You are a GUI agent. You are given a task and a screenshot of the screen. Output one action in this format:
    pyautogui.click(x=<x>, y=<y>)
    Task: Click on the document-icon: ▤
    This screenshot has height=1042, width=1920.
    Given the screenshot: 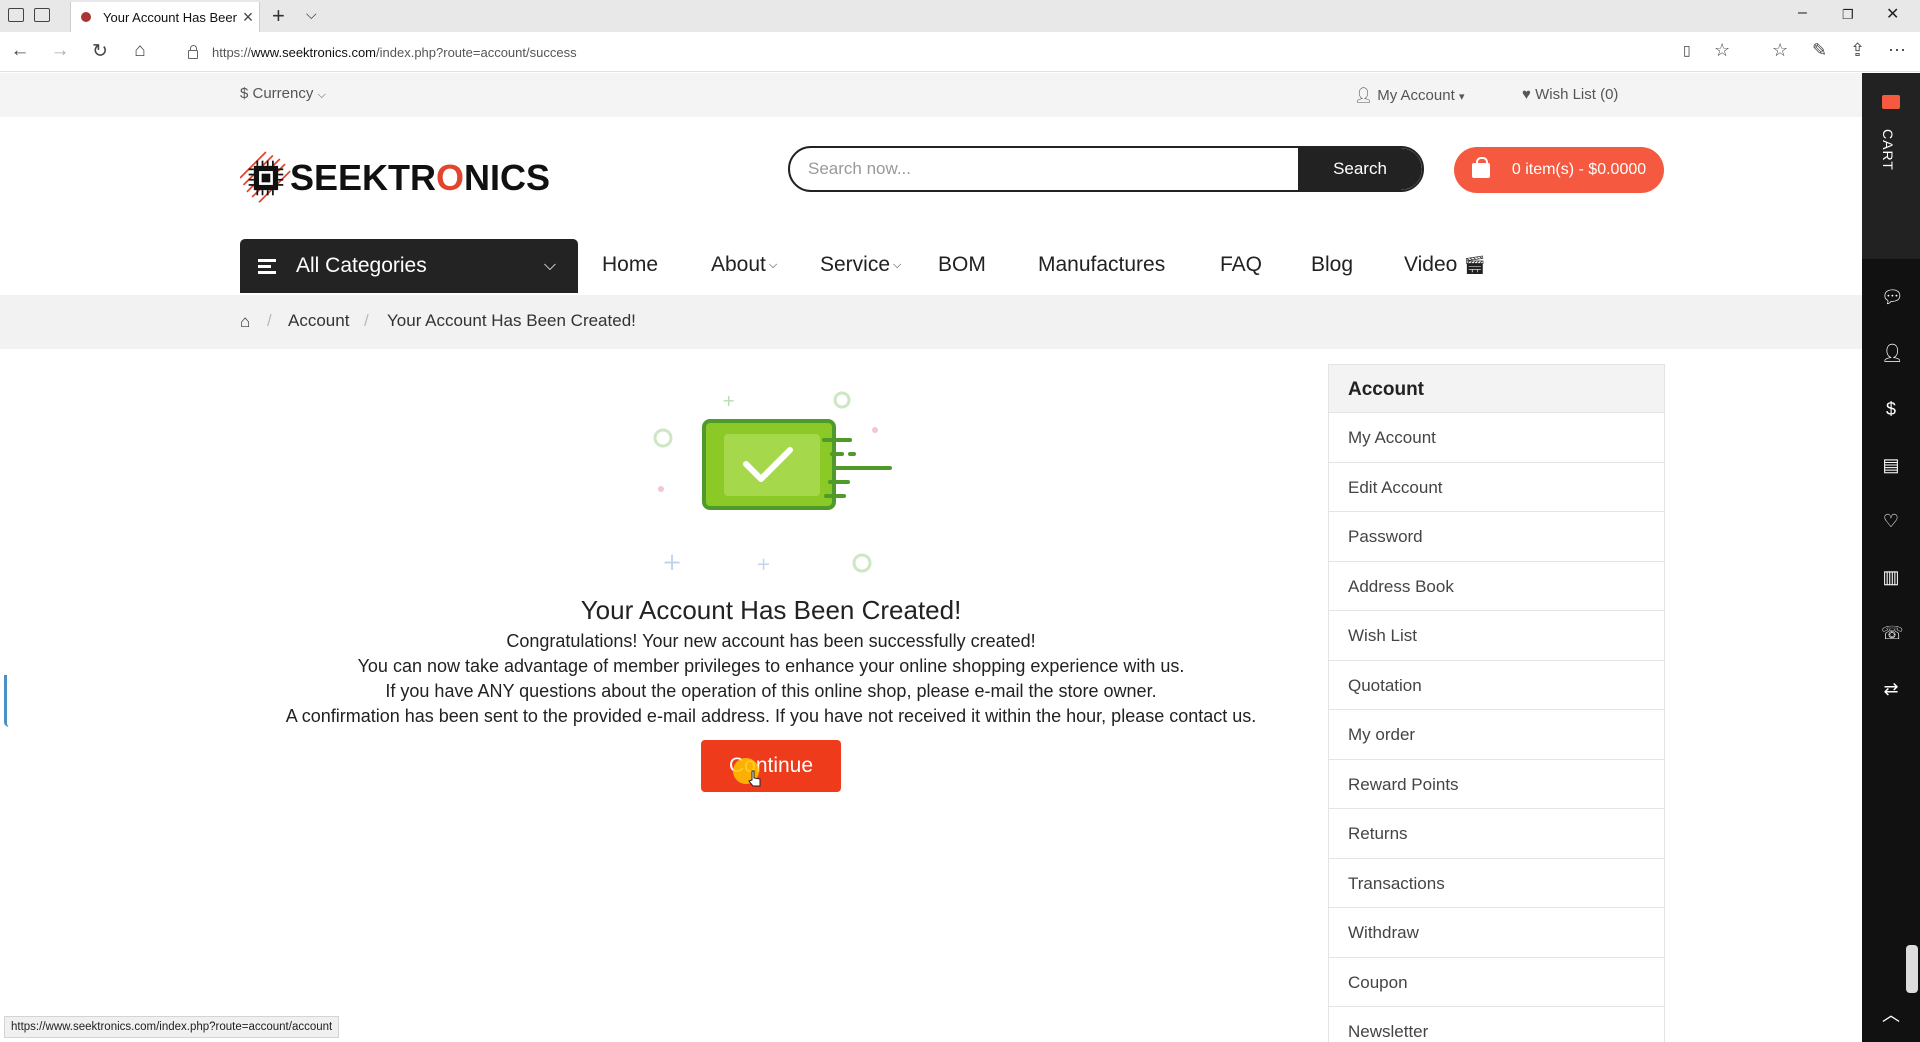 What is the action you would take?
    pyautogui.click(x=1891, y=465)
    